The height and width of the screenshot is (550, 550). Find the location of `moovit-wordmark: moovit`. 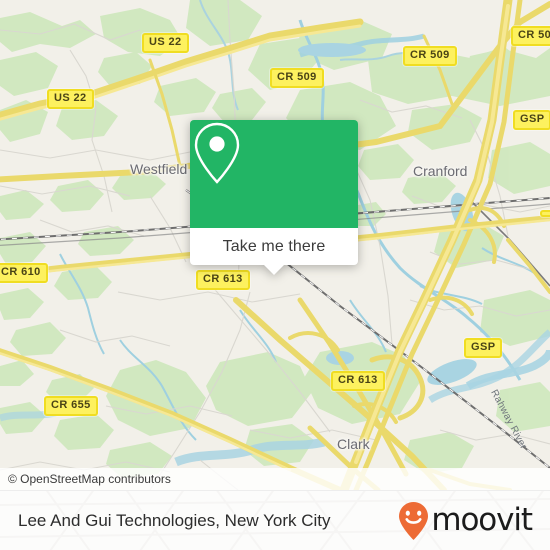

moovit-wordmark: moovit is located at coordinates (482, 520).